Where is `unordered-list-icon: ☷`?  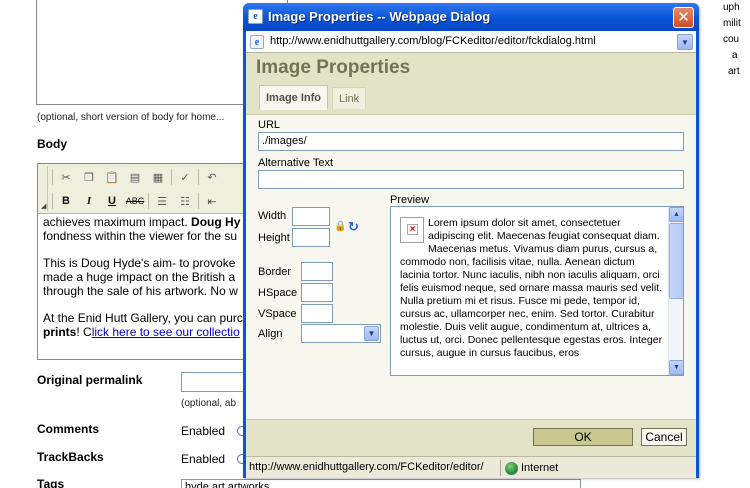 unordered-list-icon: ☷ is located at coordinates (185, 201).